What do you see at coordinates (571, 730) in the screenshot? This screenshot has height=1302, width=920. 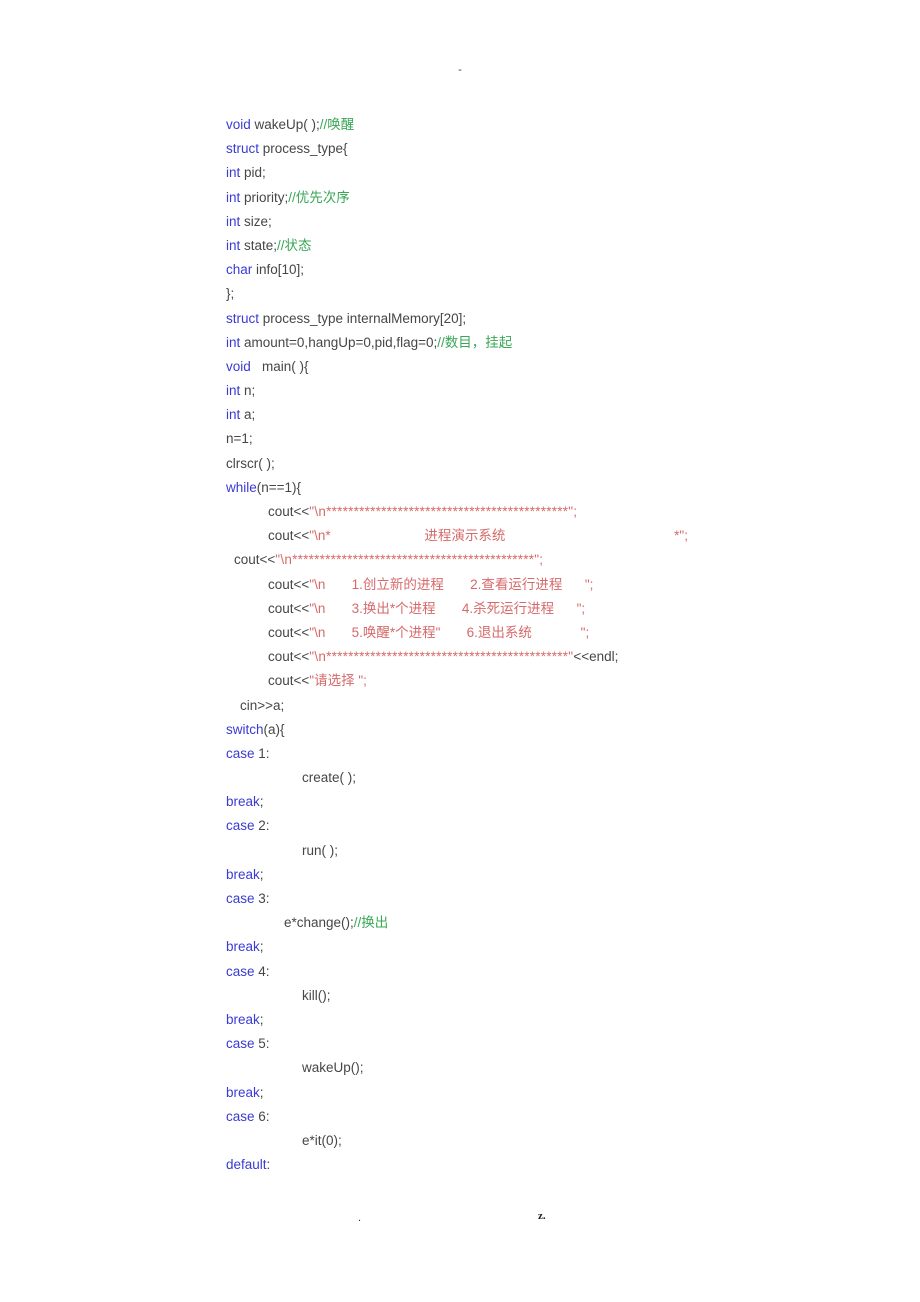 I see `code-line: switch(a){` at bounding box center [571, 730].